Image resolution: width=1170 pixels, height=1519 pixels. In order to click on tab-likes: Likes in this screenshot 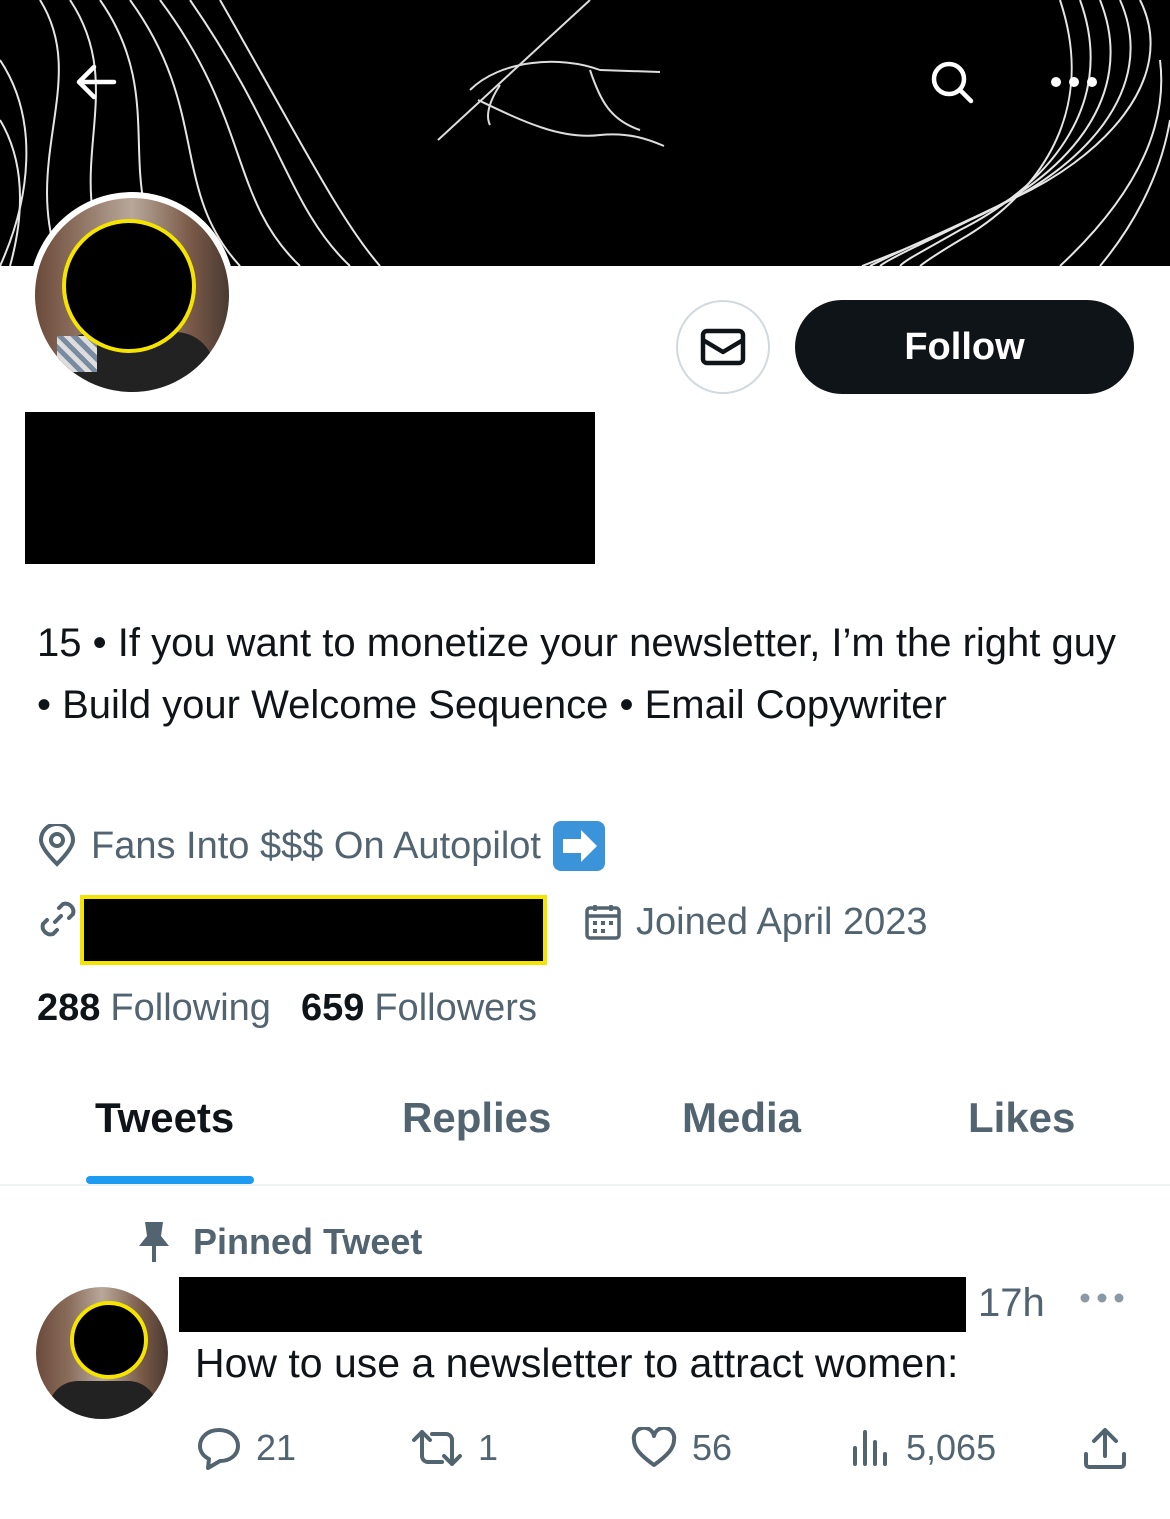, I will do `click(1021, 1118)`.